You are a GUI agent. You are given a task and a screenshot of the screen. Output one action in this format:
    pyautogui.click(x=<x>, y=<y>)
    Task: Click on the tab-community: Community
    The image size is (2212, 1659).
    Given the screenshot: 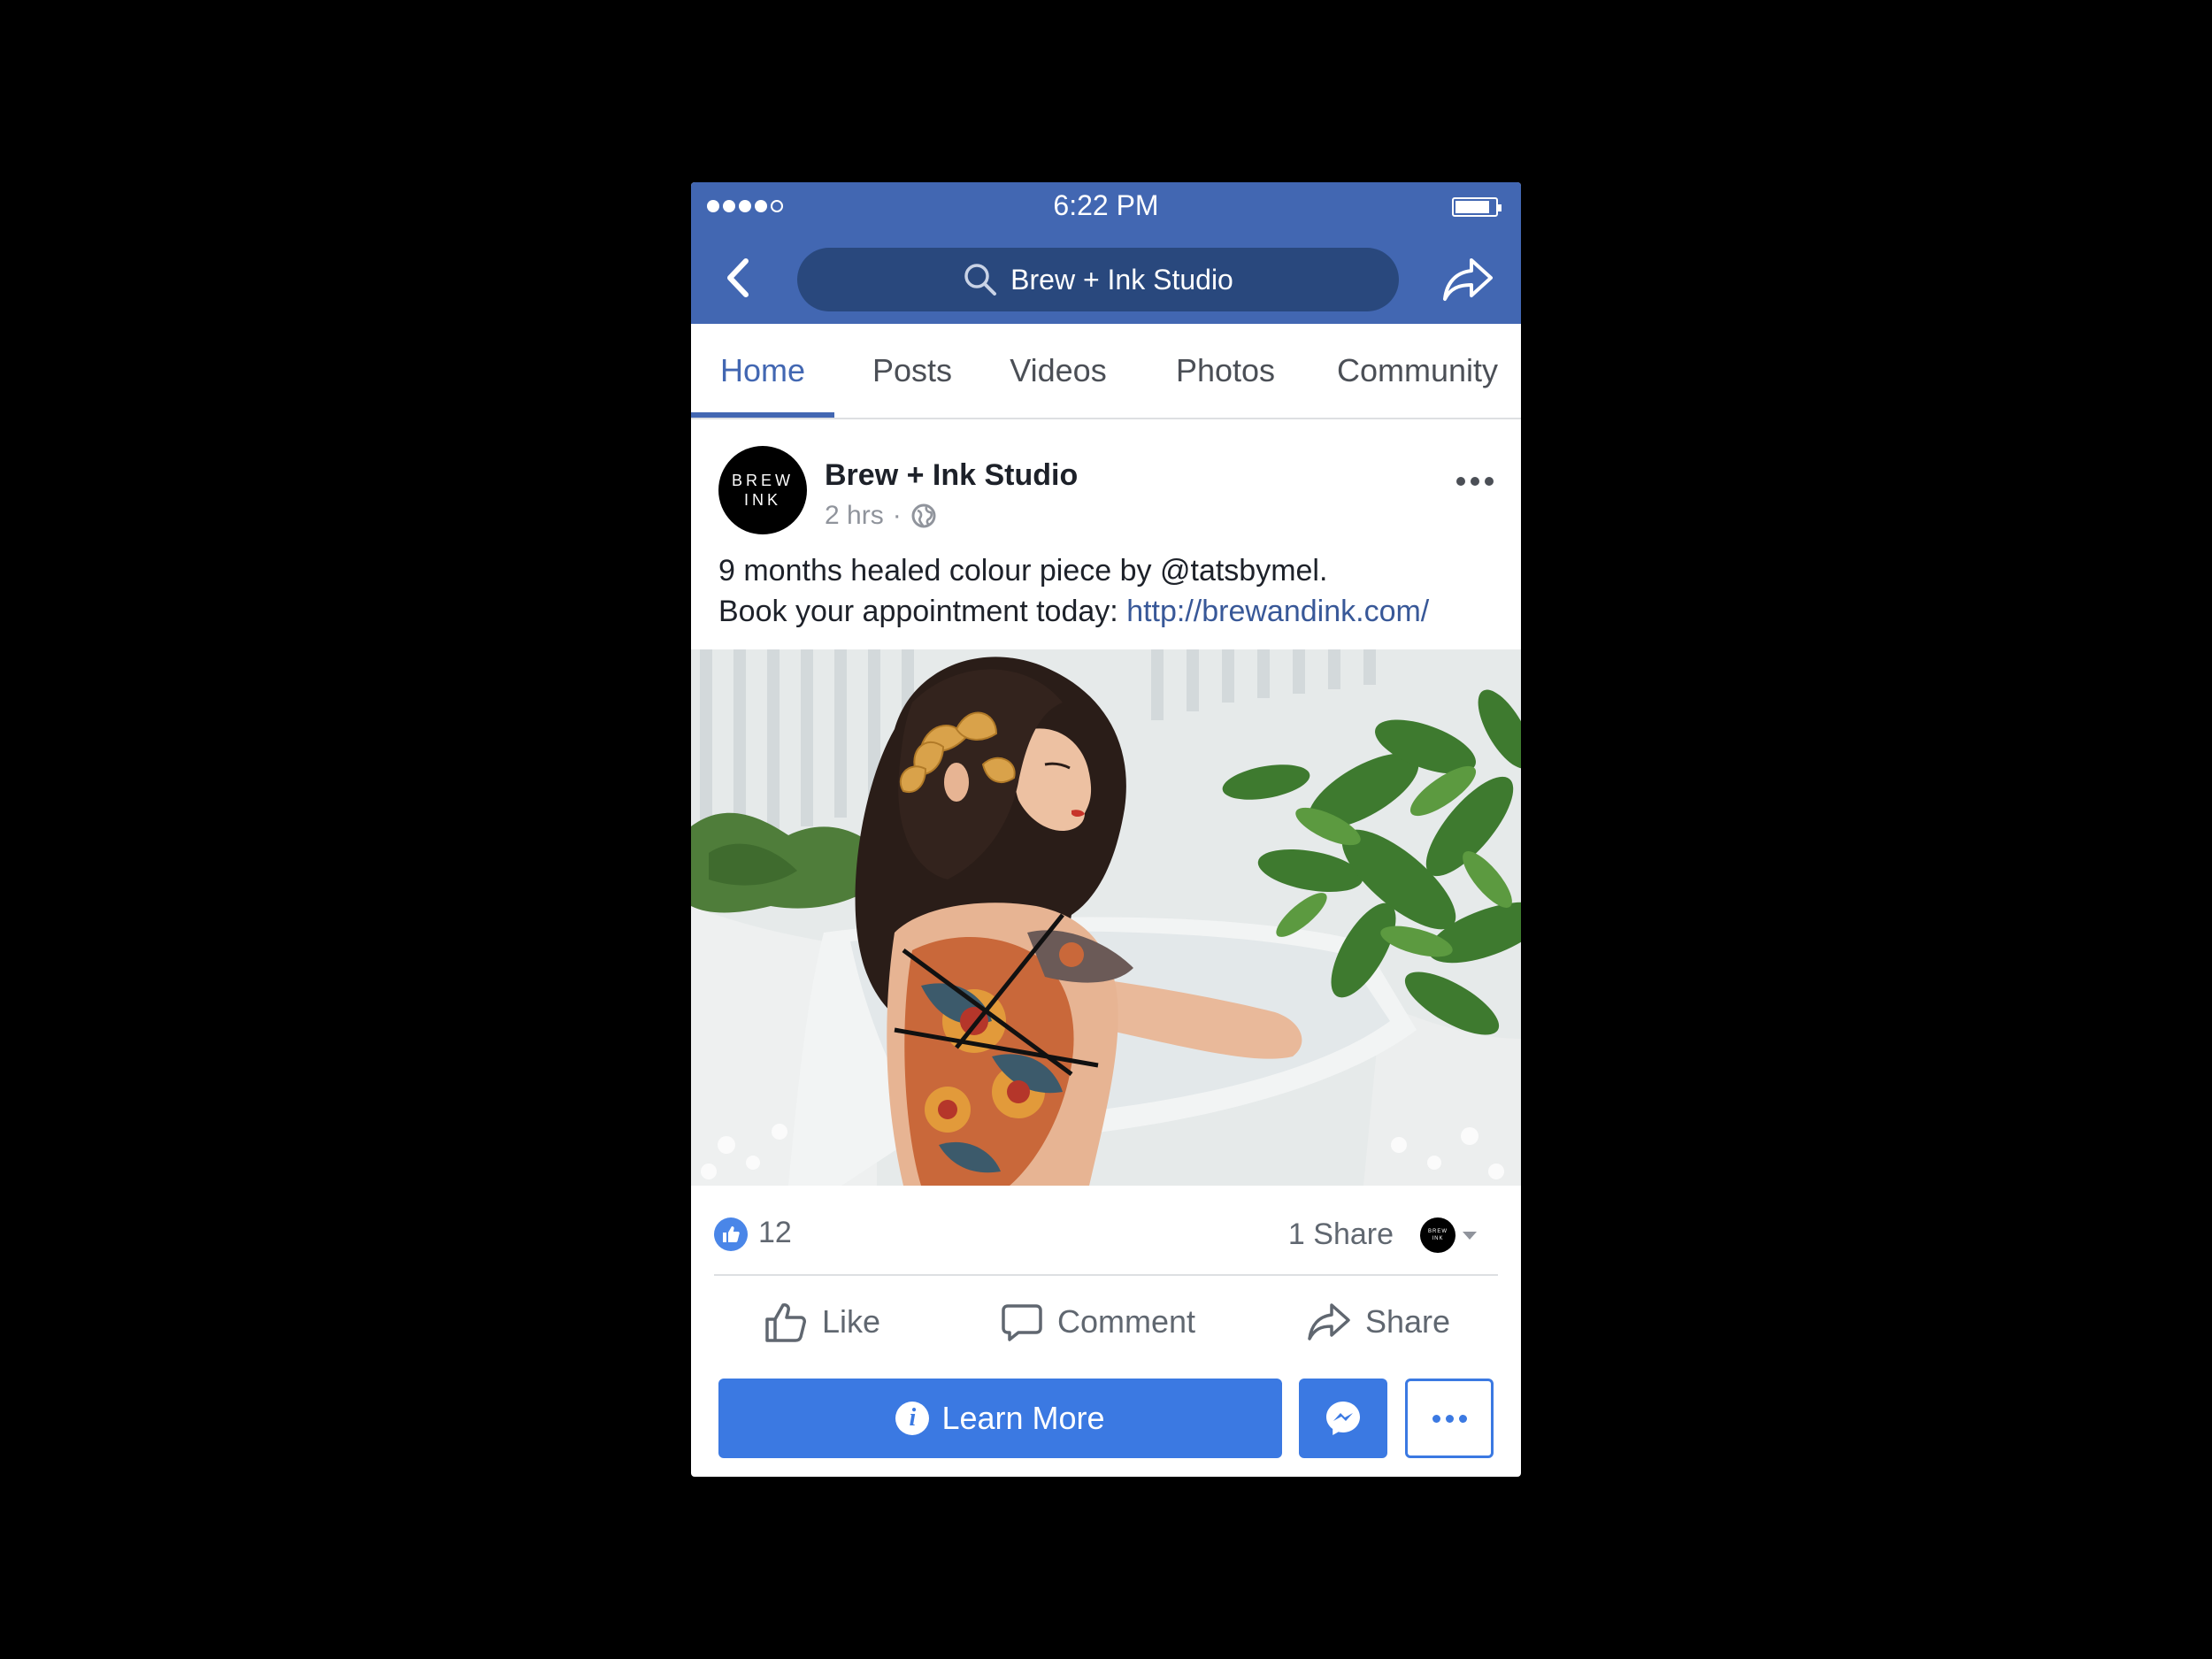 What is the action you would take?
    pyautogui.click(x=1418, y=371)
    